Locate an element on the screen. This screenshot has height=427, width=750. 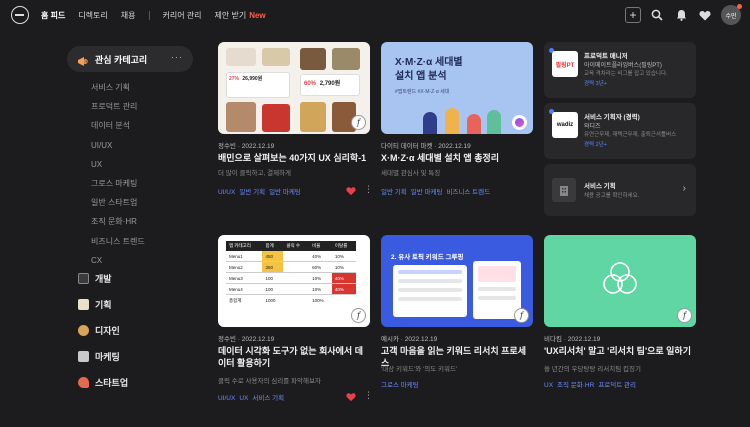
card-title: 'UX리서처' 말고 '리서치 팀'으로 일하기 is located at coordinates (620, 351).